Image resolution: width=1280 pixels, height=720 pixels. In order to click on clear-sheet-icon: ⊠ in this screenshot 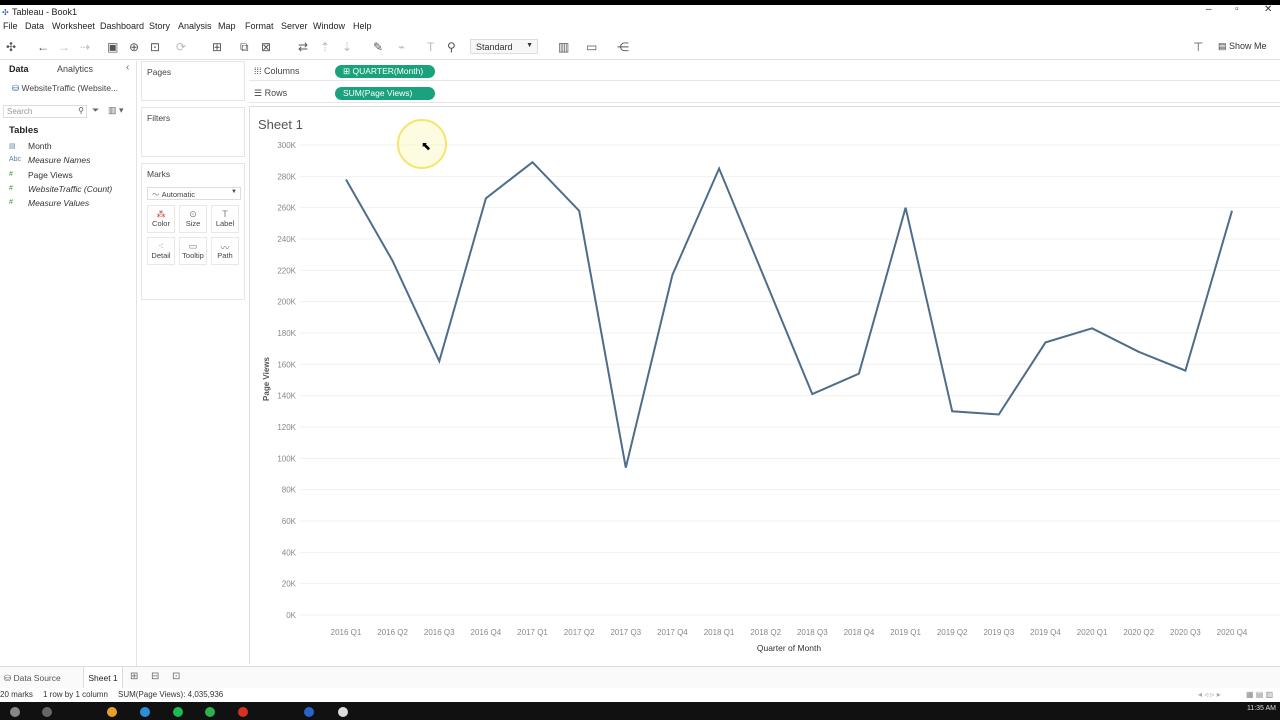, I will do `click(266, 47)`.